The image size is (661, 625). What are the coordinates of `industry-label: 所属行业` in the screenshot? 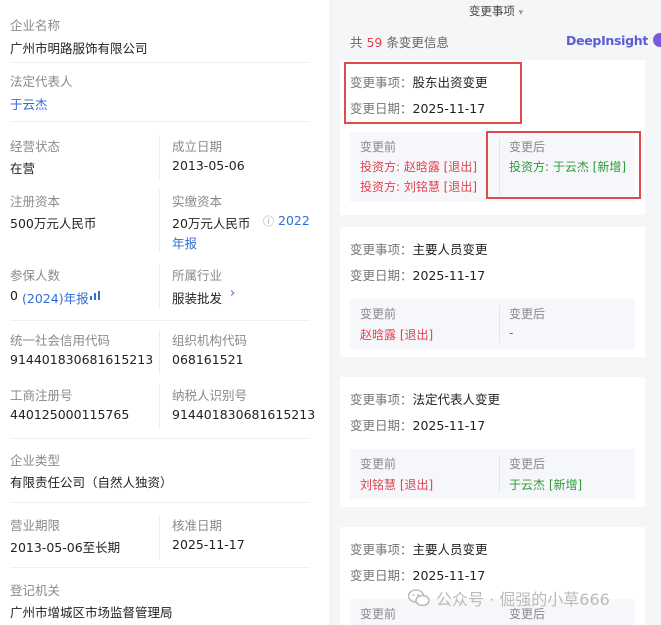 It's located at (197, 275).